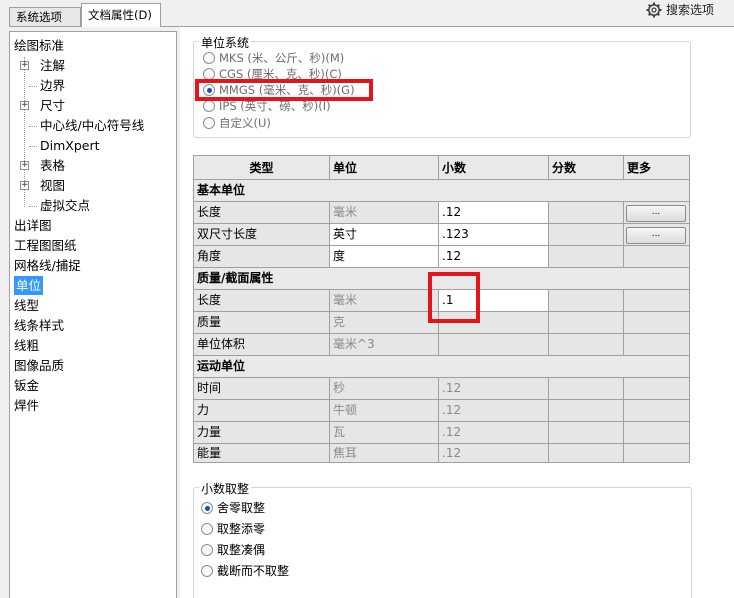 This screenshot has height=598, width=734. I want to click on search-options: 搜索选项, so click(688, 10).